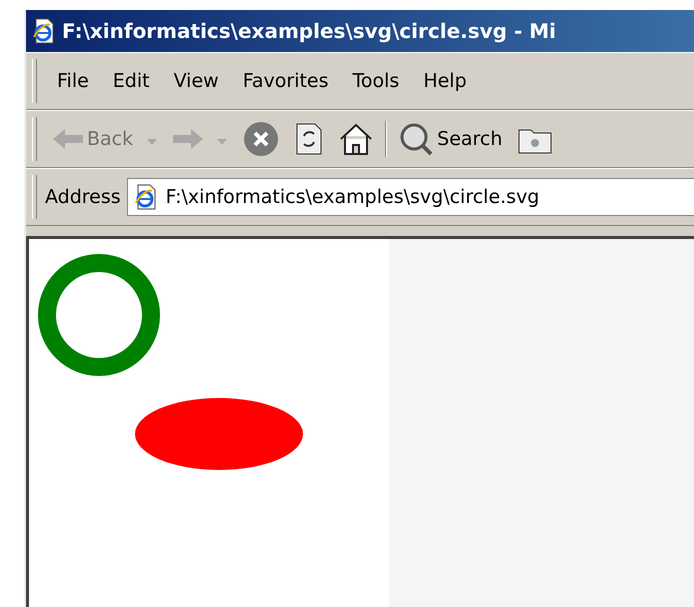  What do you see at coordinates (68, 139) in the screenshot?
I see `arrow-left-icon` at bounding box center [68, 139].